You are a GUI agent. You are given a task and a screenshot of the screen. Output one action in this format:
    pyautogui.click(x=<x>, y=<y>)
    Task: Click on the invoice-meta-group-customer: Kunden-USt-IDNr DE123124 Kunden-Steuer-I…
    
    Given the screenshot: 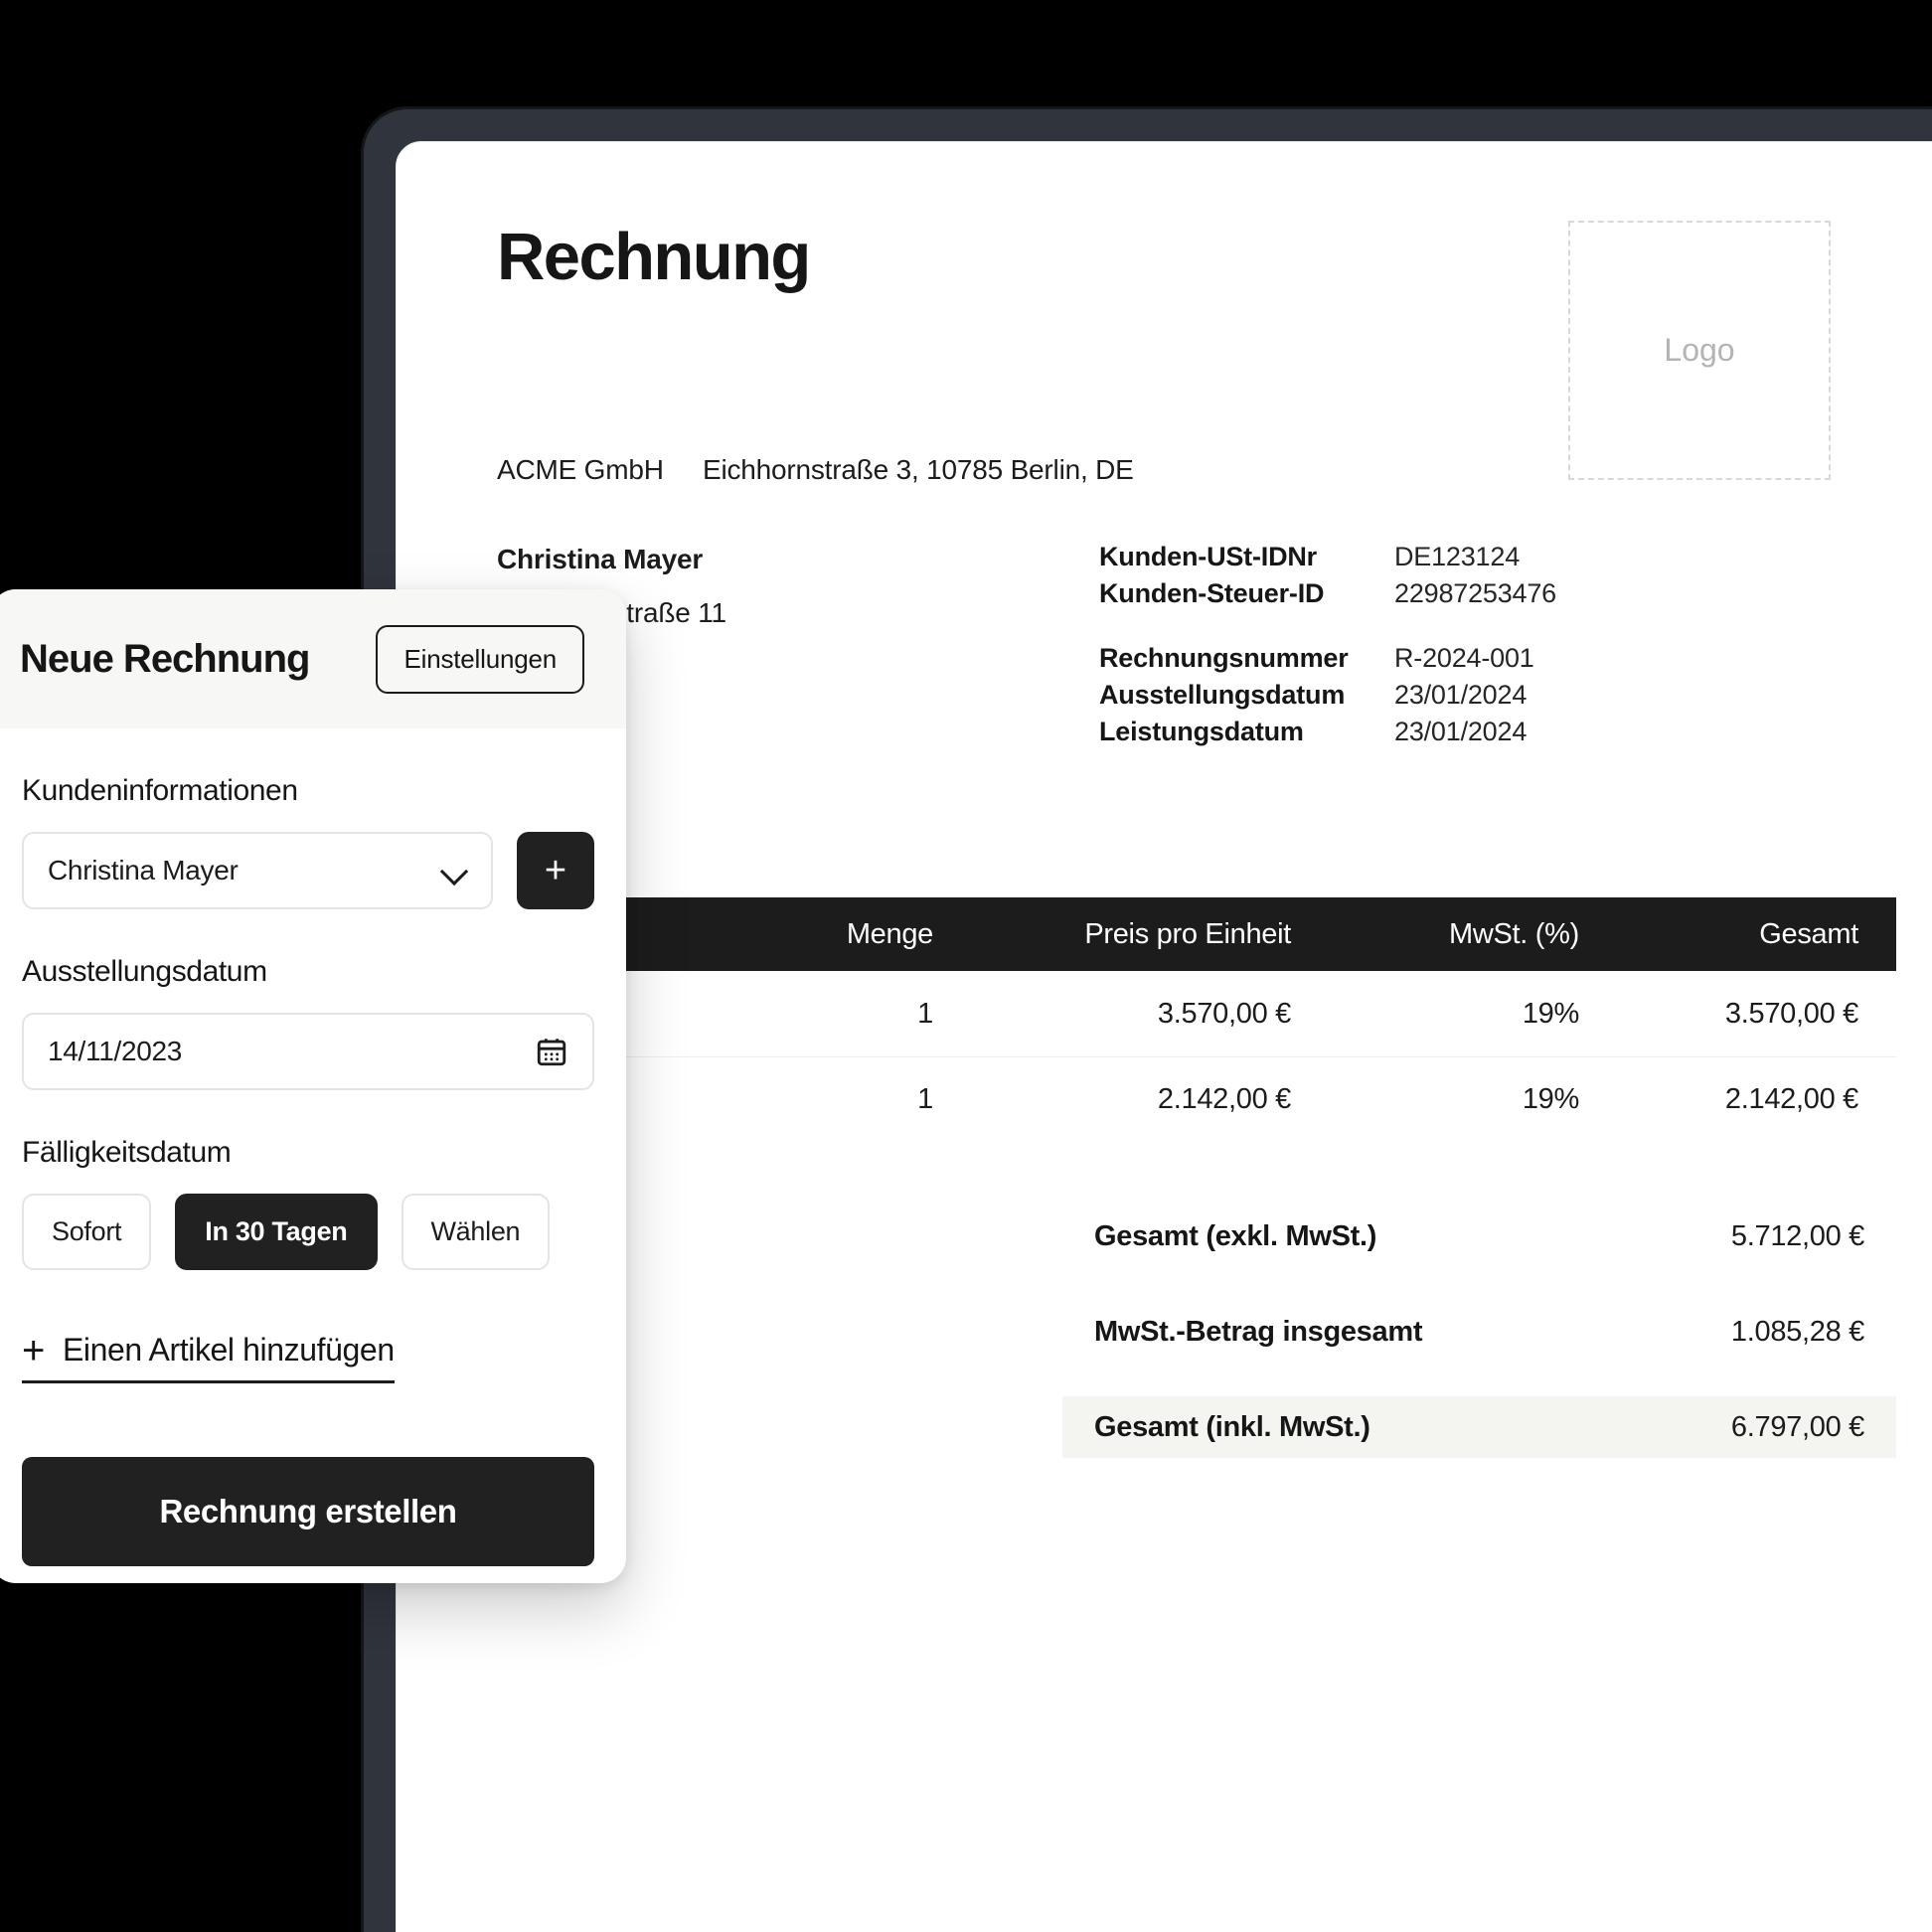 What is the action you would take?
    pyautogui.click(x=1407, y=575)
    